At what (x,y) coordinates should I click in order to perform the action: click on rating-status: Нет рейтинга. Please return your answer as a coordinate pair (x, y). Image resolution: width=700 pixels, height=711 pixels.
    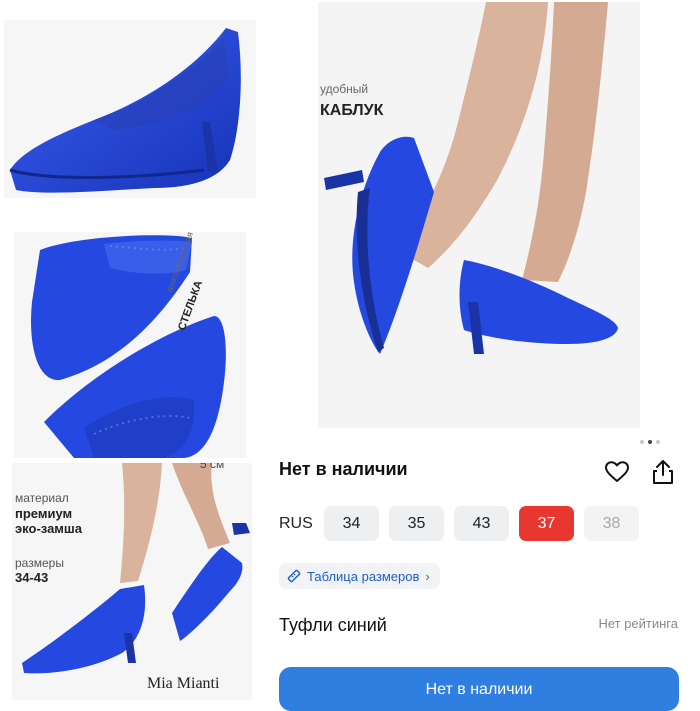
    Looking at the image, I should click on (638, 623).